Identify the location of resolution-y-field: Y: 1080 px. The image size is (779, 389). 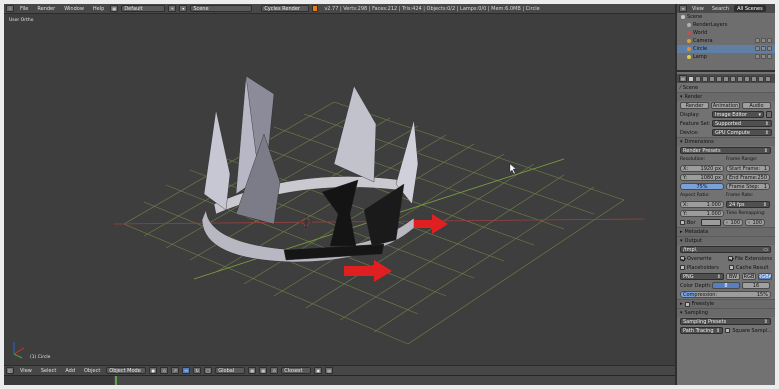
(702, 177).